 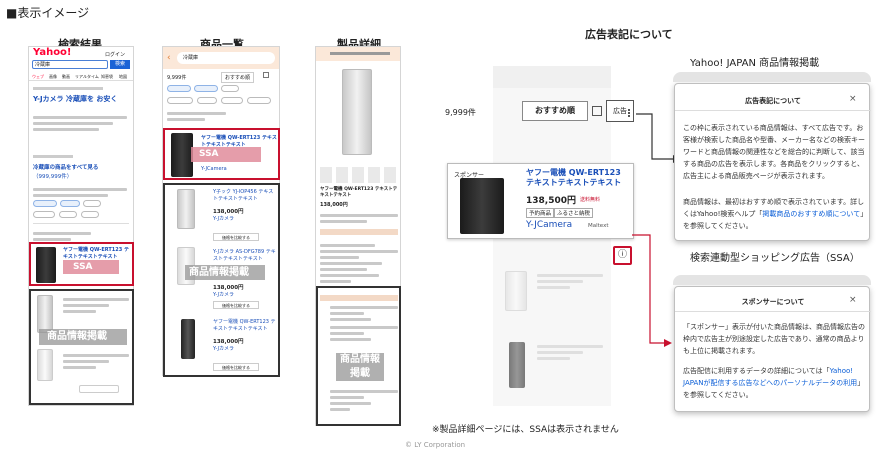 I want to click on tab-images: 画像, so click(x=53, y=77).